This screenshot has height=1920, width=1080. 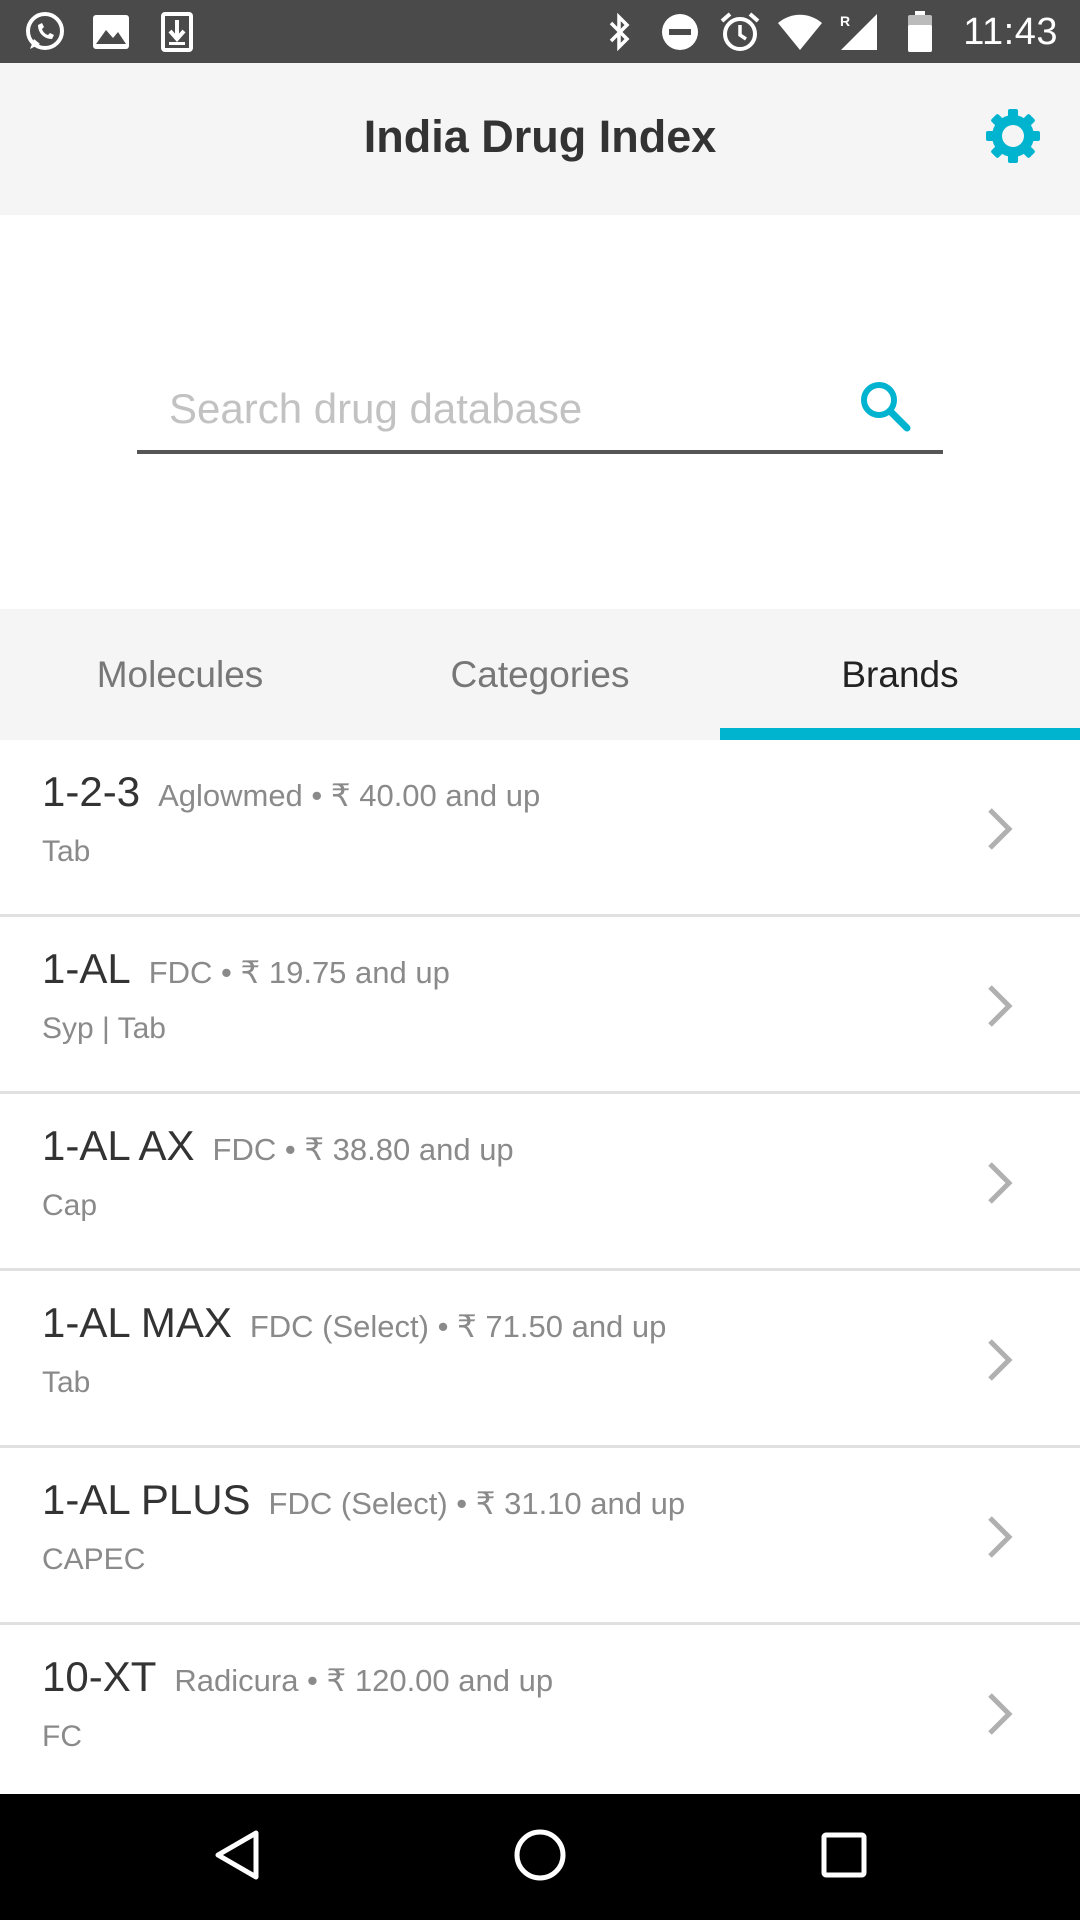 I want to click on recents-icon, so click(x=844, y=1857).